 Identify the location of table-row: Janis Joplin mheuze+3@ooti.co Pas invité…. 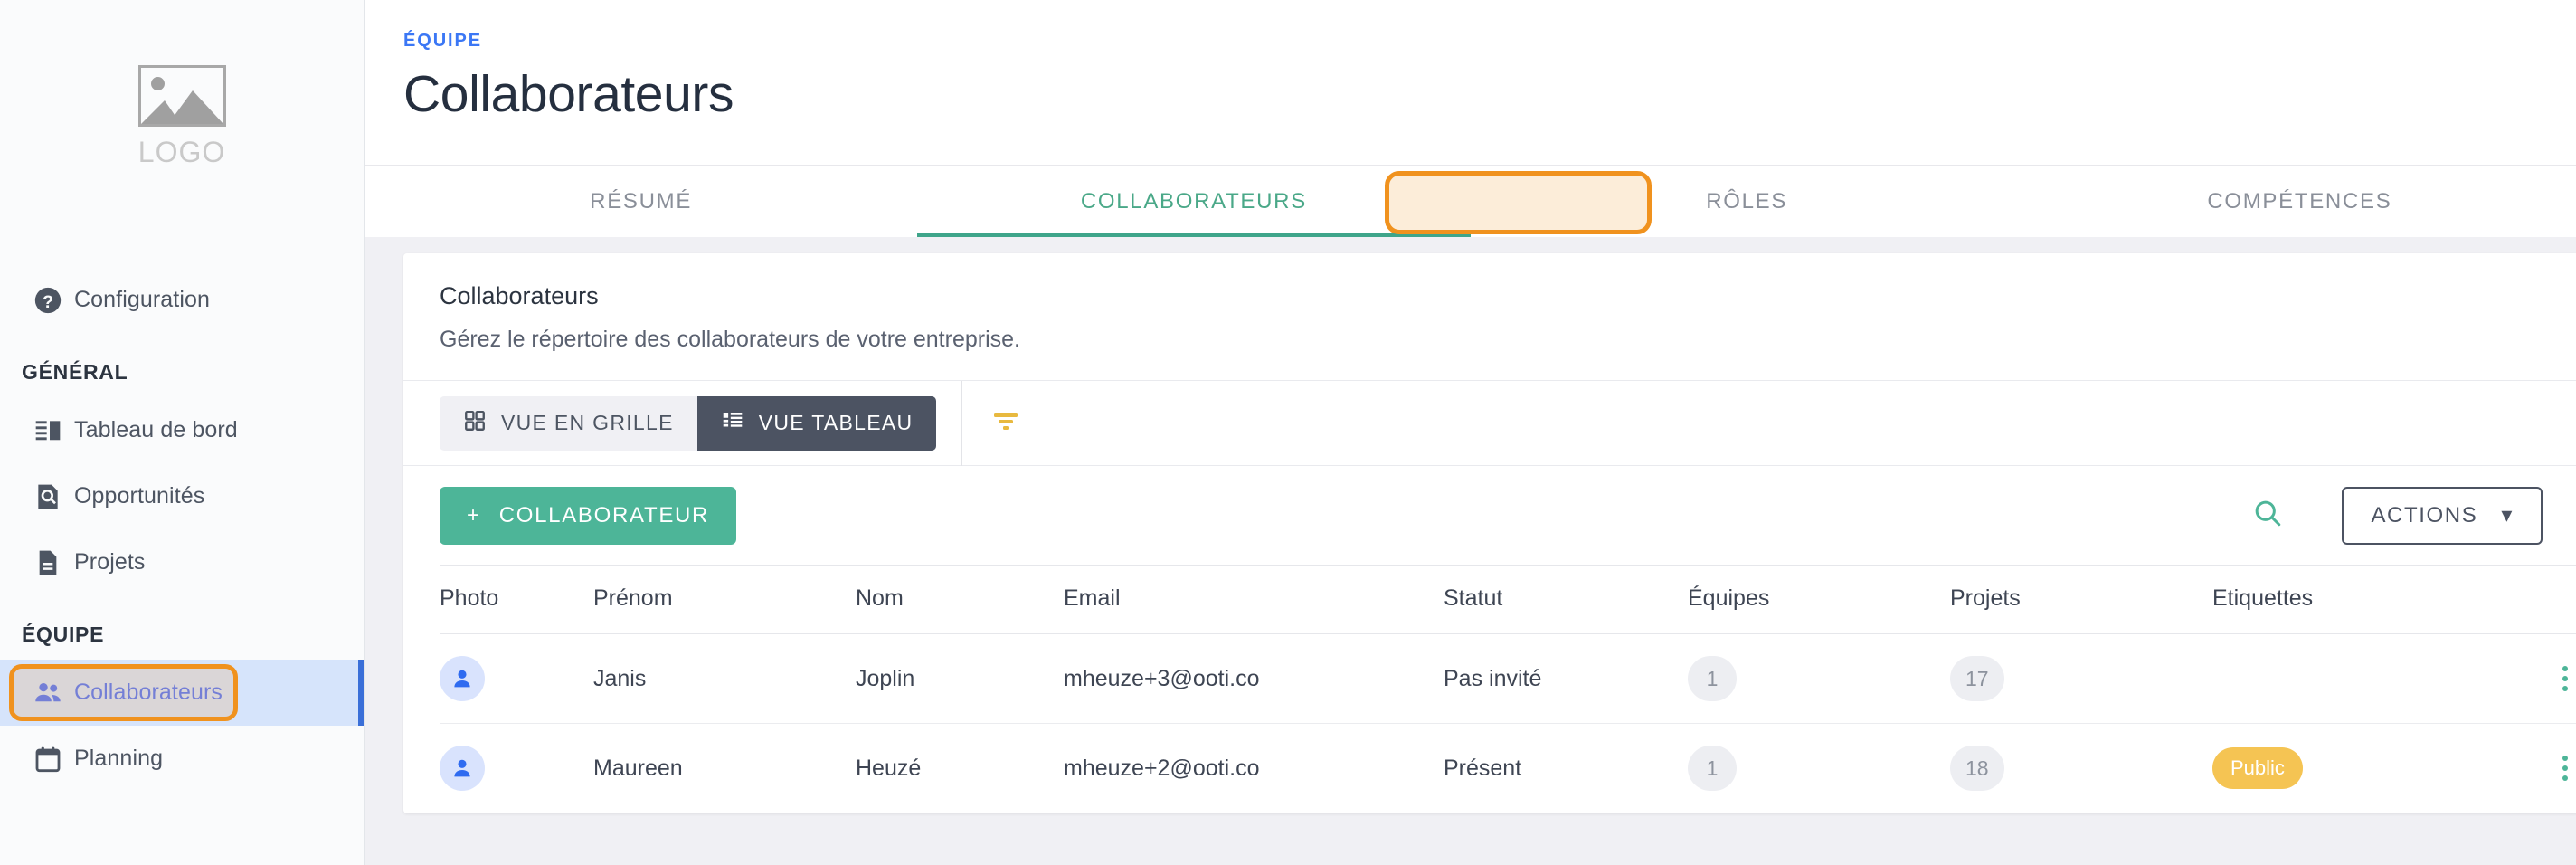
(1508, 678).